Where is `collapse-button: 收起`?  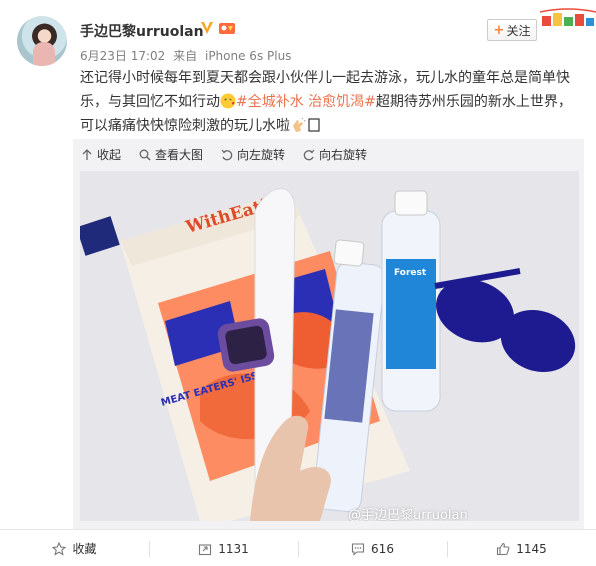 collapse-button: 收起 is located at coordinates (101, 154).